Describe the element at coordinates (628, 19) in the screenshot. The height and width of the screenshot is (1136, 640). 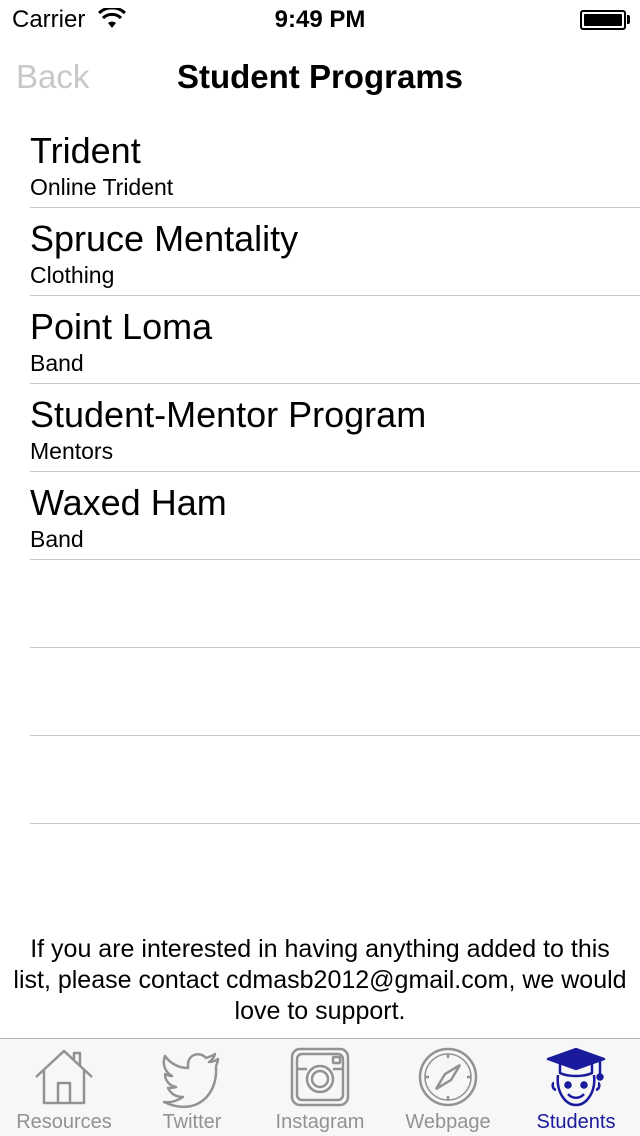
I see `battery-tip` at that location.